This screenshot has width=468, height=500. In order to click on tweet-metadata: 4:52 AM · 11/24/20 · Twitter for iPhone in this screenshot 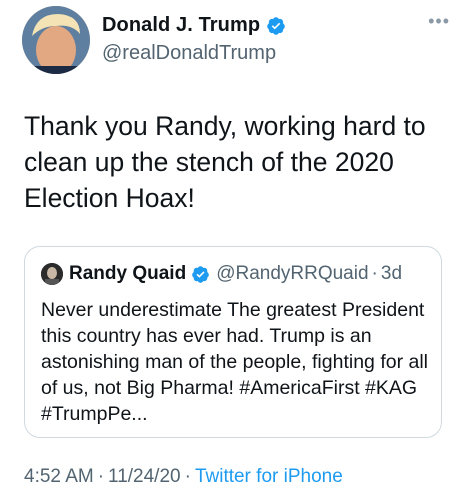, I will do `click(183, 477)`.